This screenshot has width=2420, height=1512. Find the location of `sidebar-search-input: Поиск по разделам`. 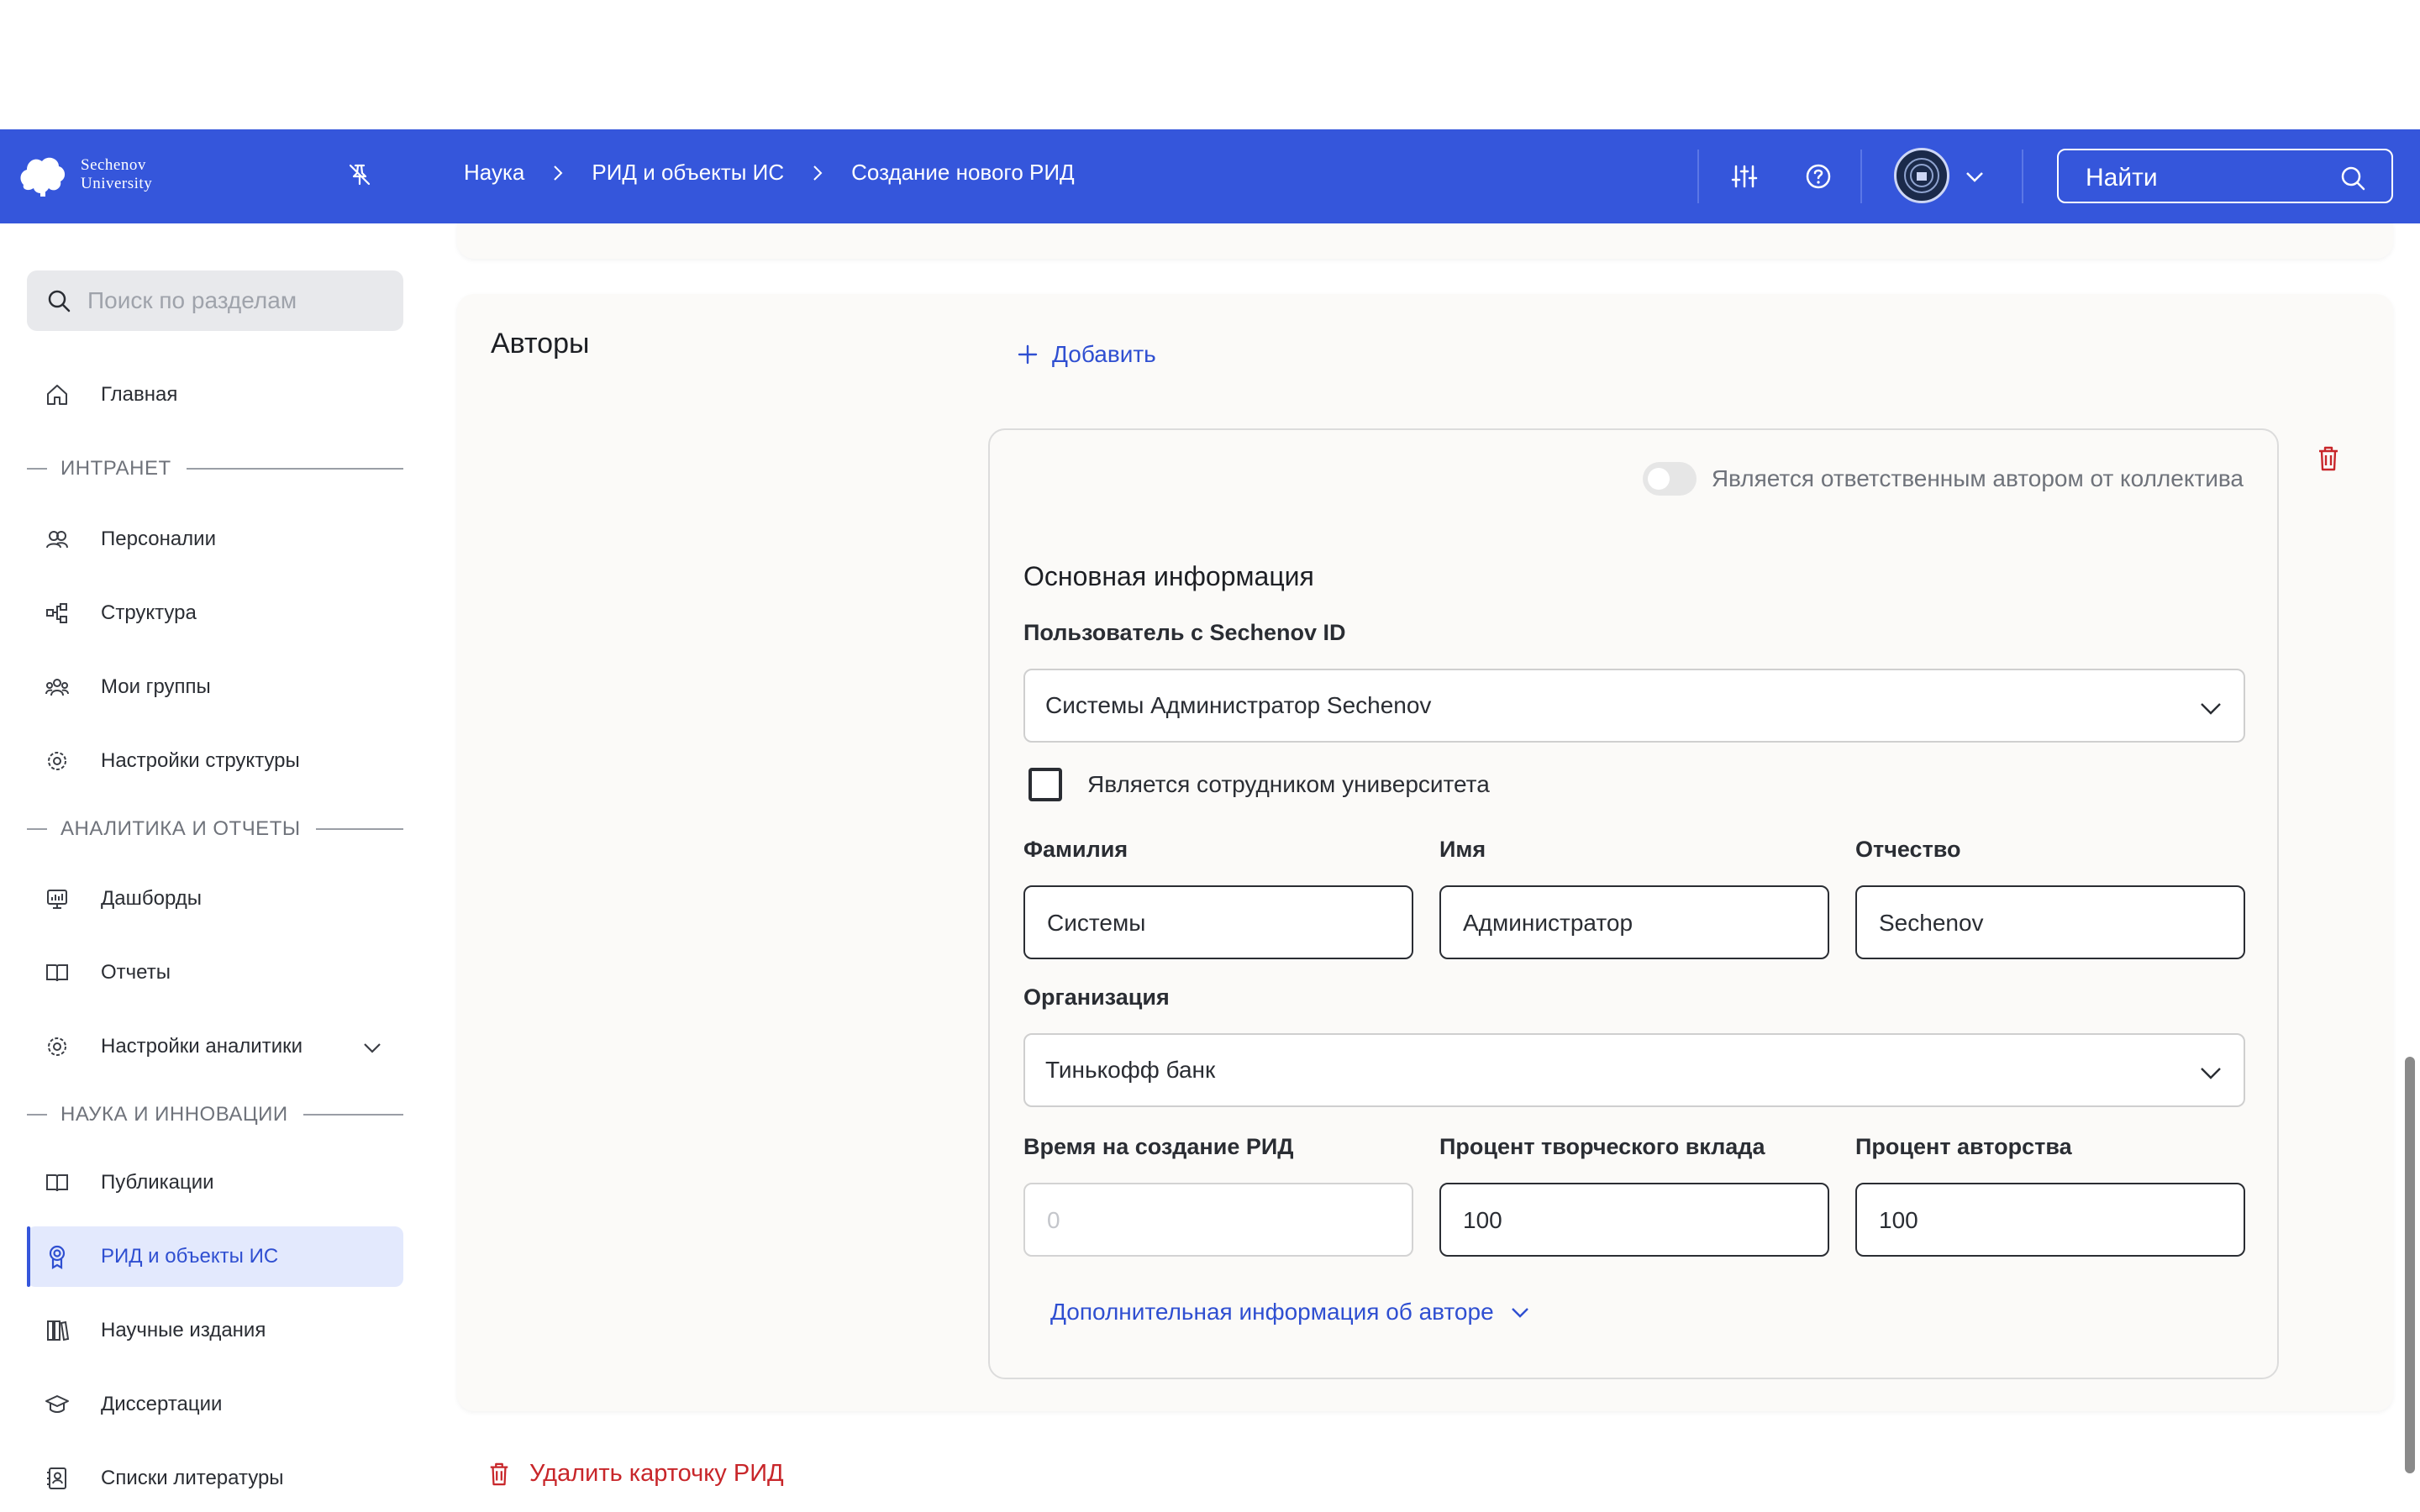

sidebar-search-input: Поиск по разделам is located at coordinates (215, 300).